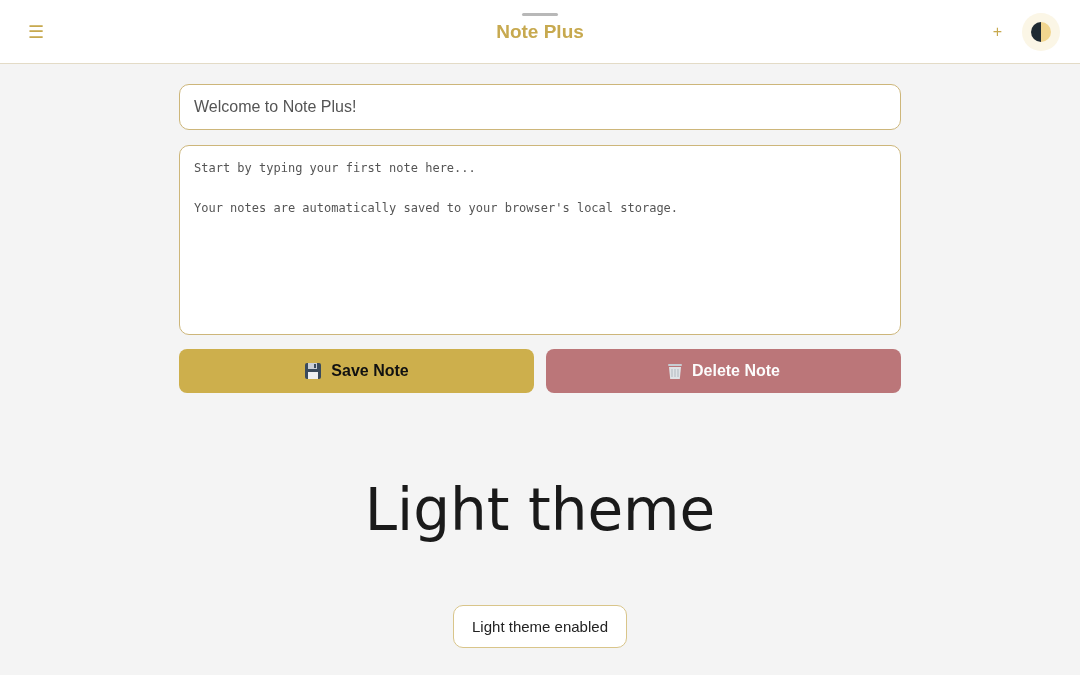 The image size is (1080, 675). Describe the element at coordinates (675, 371) in the screenshot. I see `trash-can-icon` at that location.